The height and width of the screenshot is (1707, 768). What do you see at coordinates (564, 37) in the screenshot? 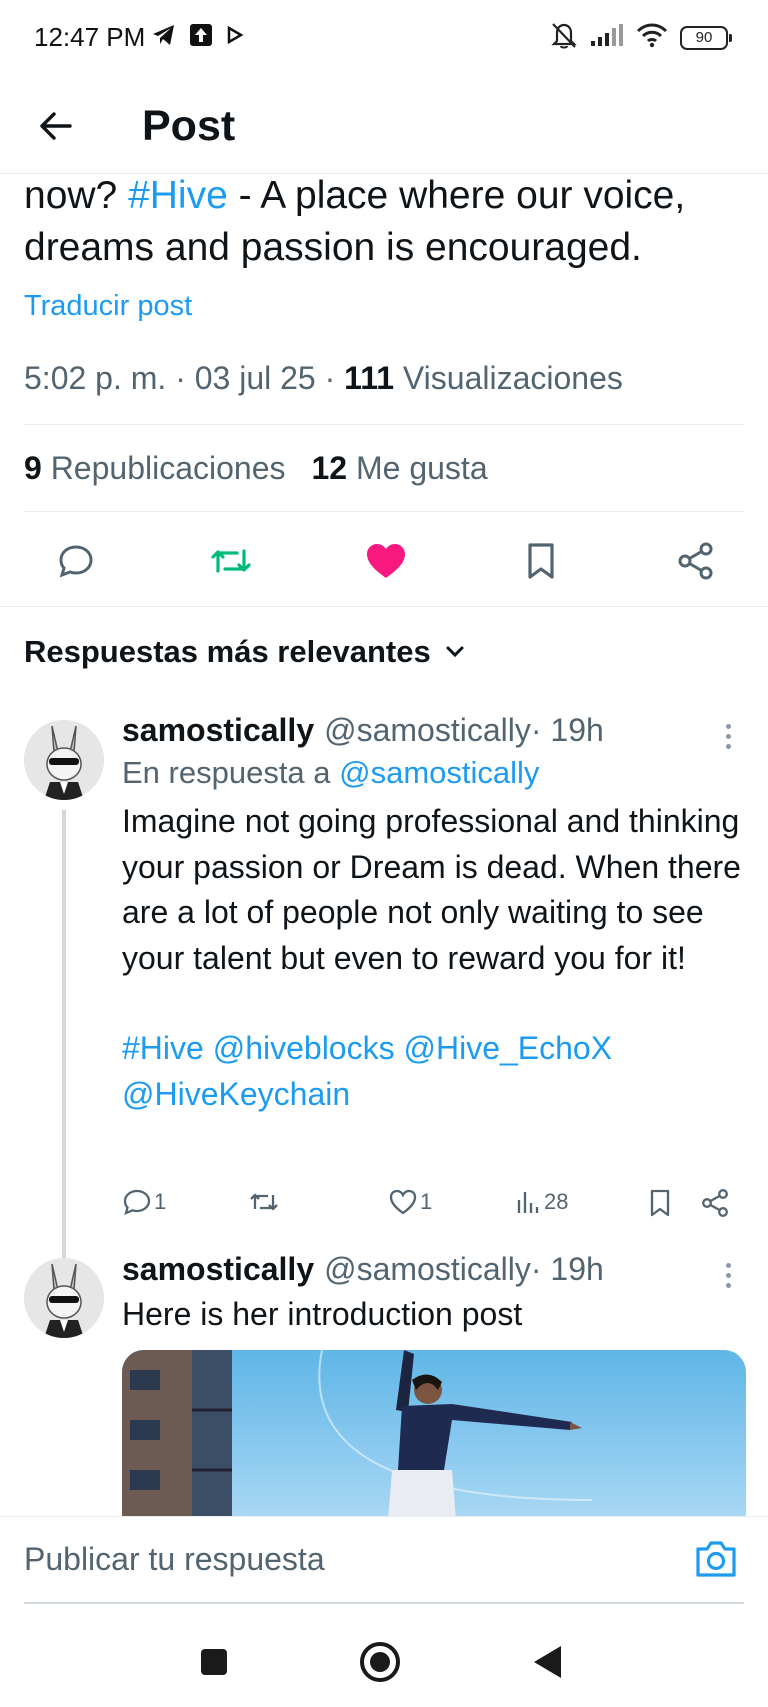
I see `mute-icon` at bounding box center [564, 37].